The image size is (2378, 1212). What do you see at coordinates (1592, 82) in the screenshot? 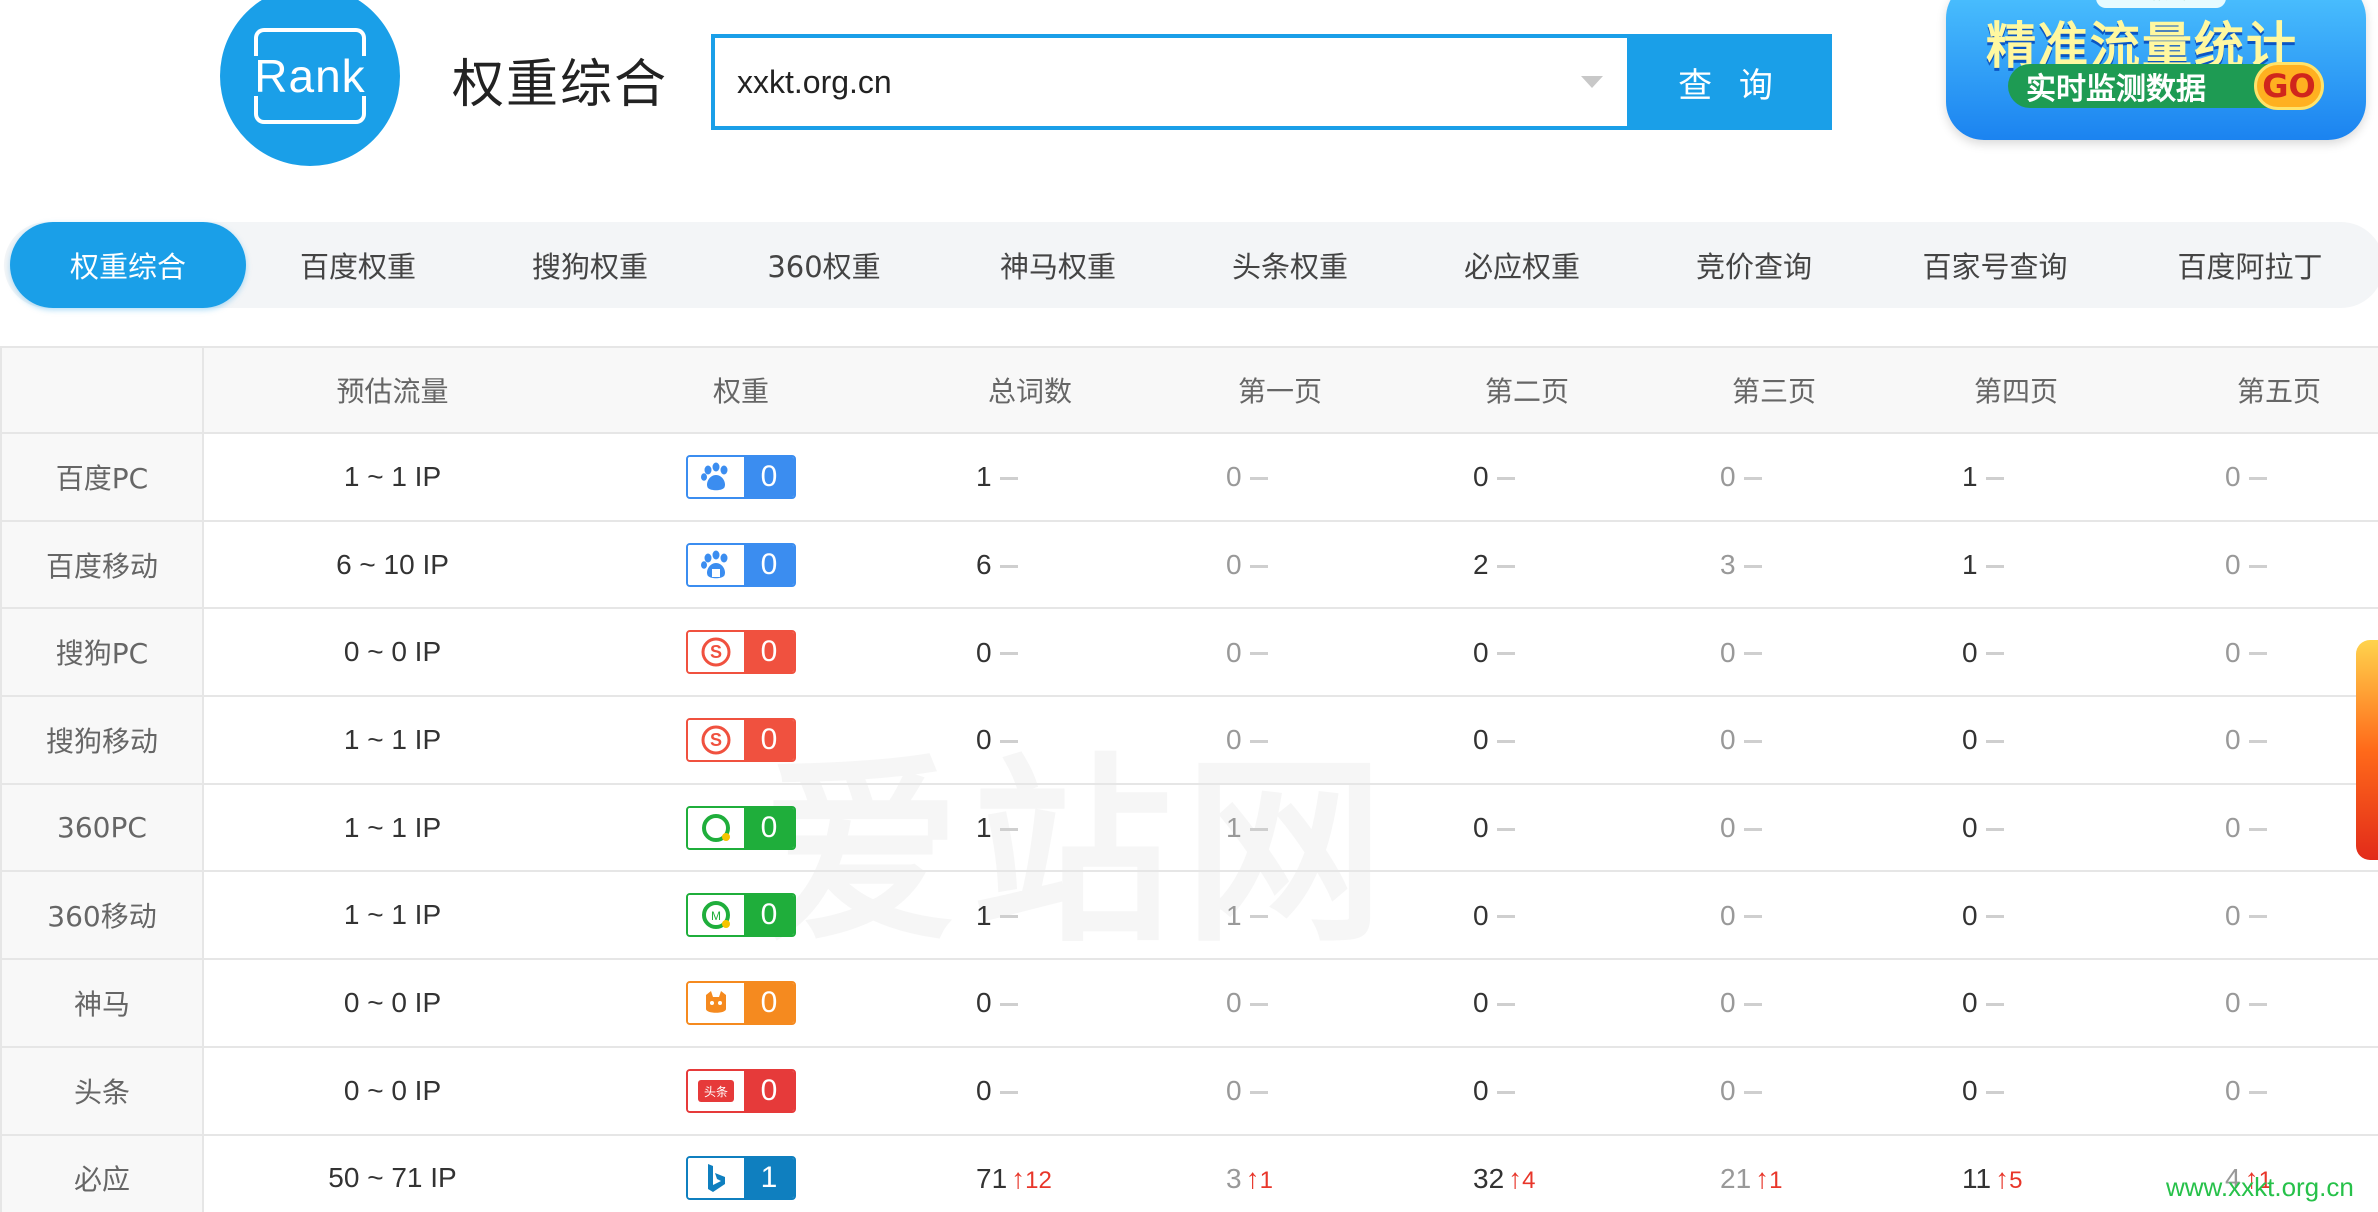
I see `dropdown-caret-icon` at bounding box center [1592, 82].